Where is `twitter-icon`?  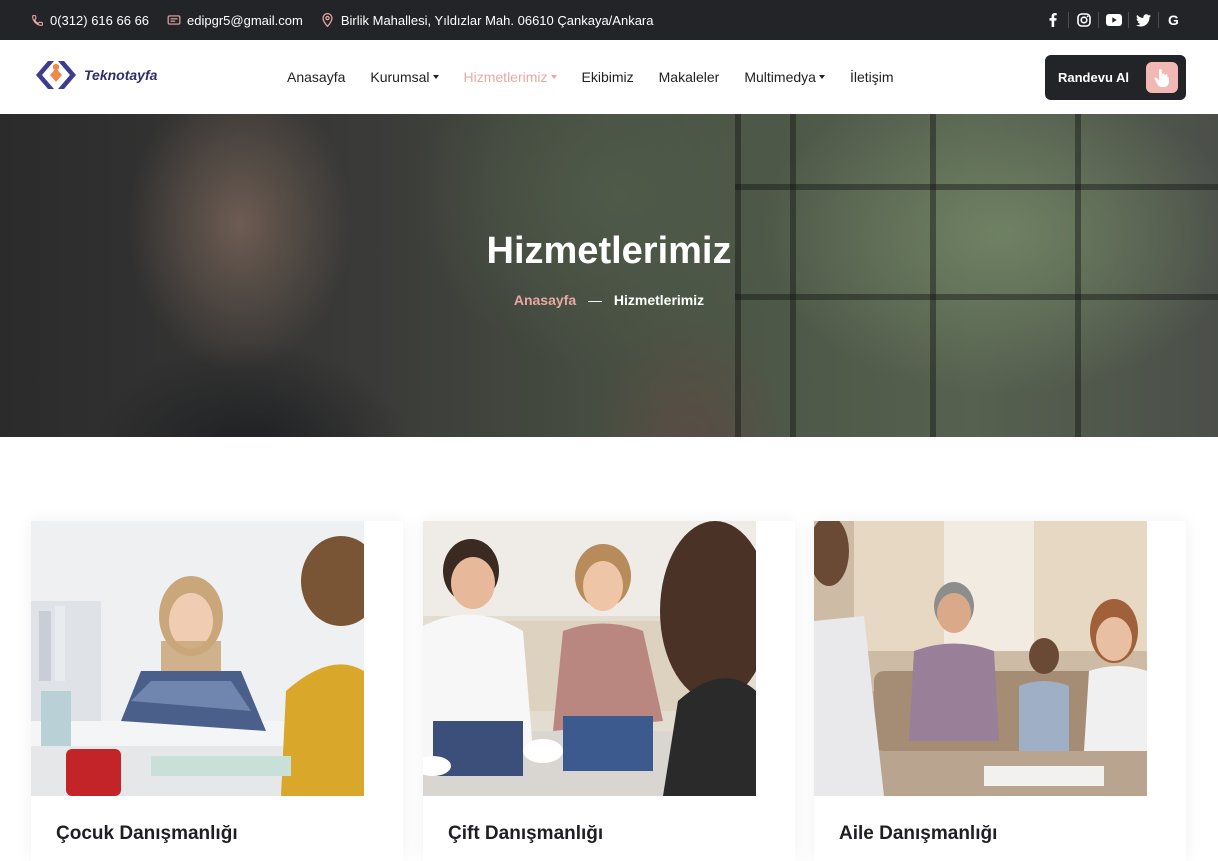
twitter-icon is located at coordinates (1143, 20).